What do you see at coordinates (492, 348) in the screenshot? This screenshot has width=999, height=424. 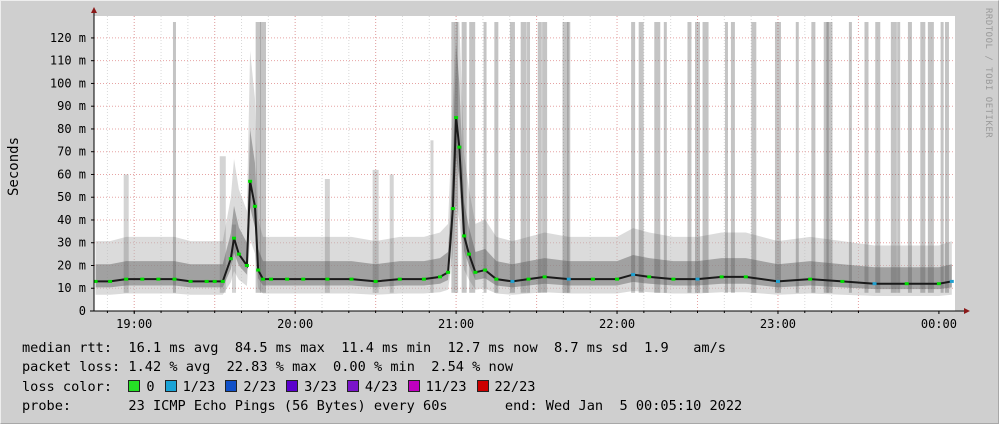 I see `rtt-now: 12.7 ms now` at bounding box center [492, 348].